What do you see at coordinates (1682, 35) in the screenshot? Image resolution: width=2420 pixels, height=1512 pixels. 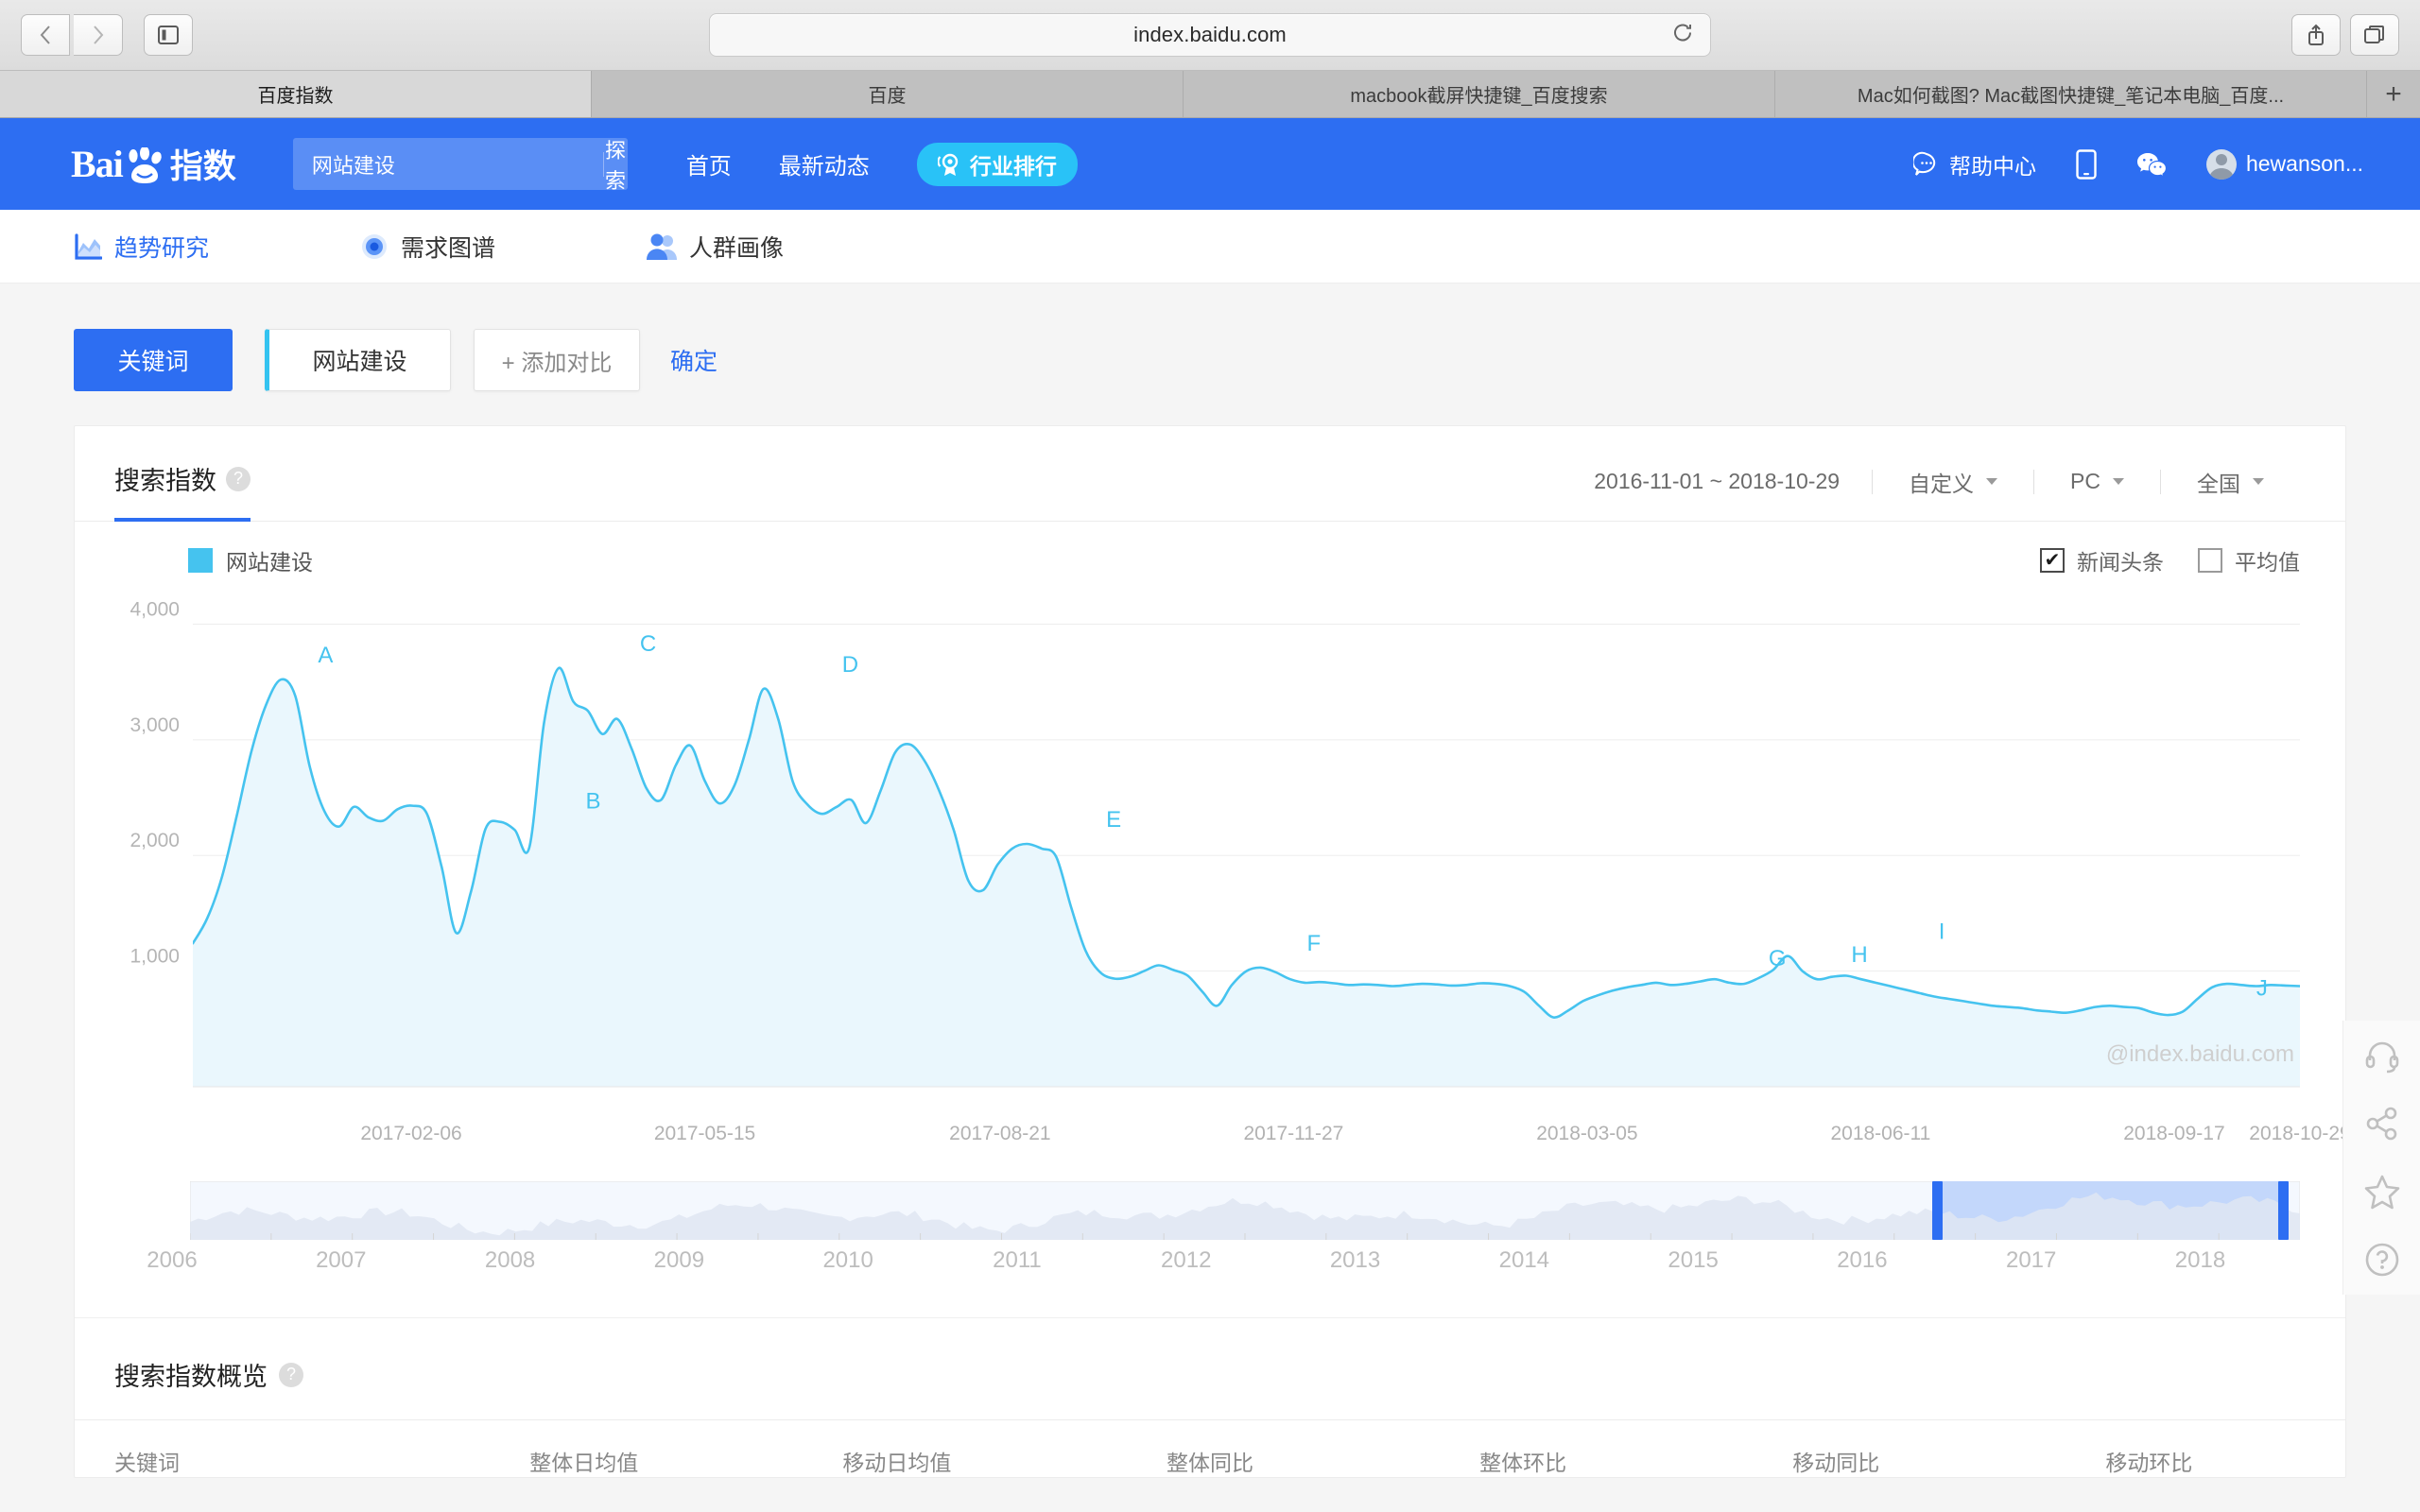 I see `reload-button` at bounding box center [1682, 35].